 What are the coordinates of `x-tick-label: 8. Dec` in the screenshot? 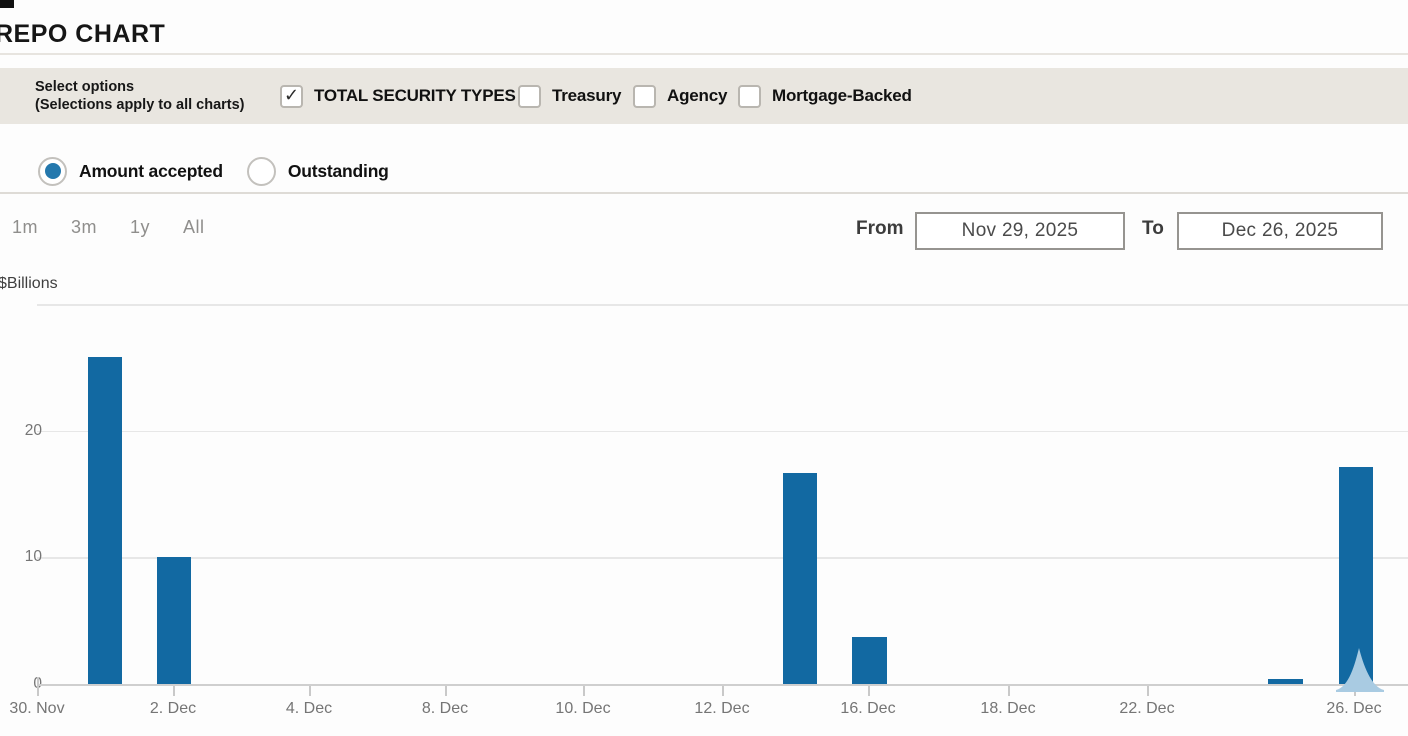 It's located at (445, 708).